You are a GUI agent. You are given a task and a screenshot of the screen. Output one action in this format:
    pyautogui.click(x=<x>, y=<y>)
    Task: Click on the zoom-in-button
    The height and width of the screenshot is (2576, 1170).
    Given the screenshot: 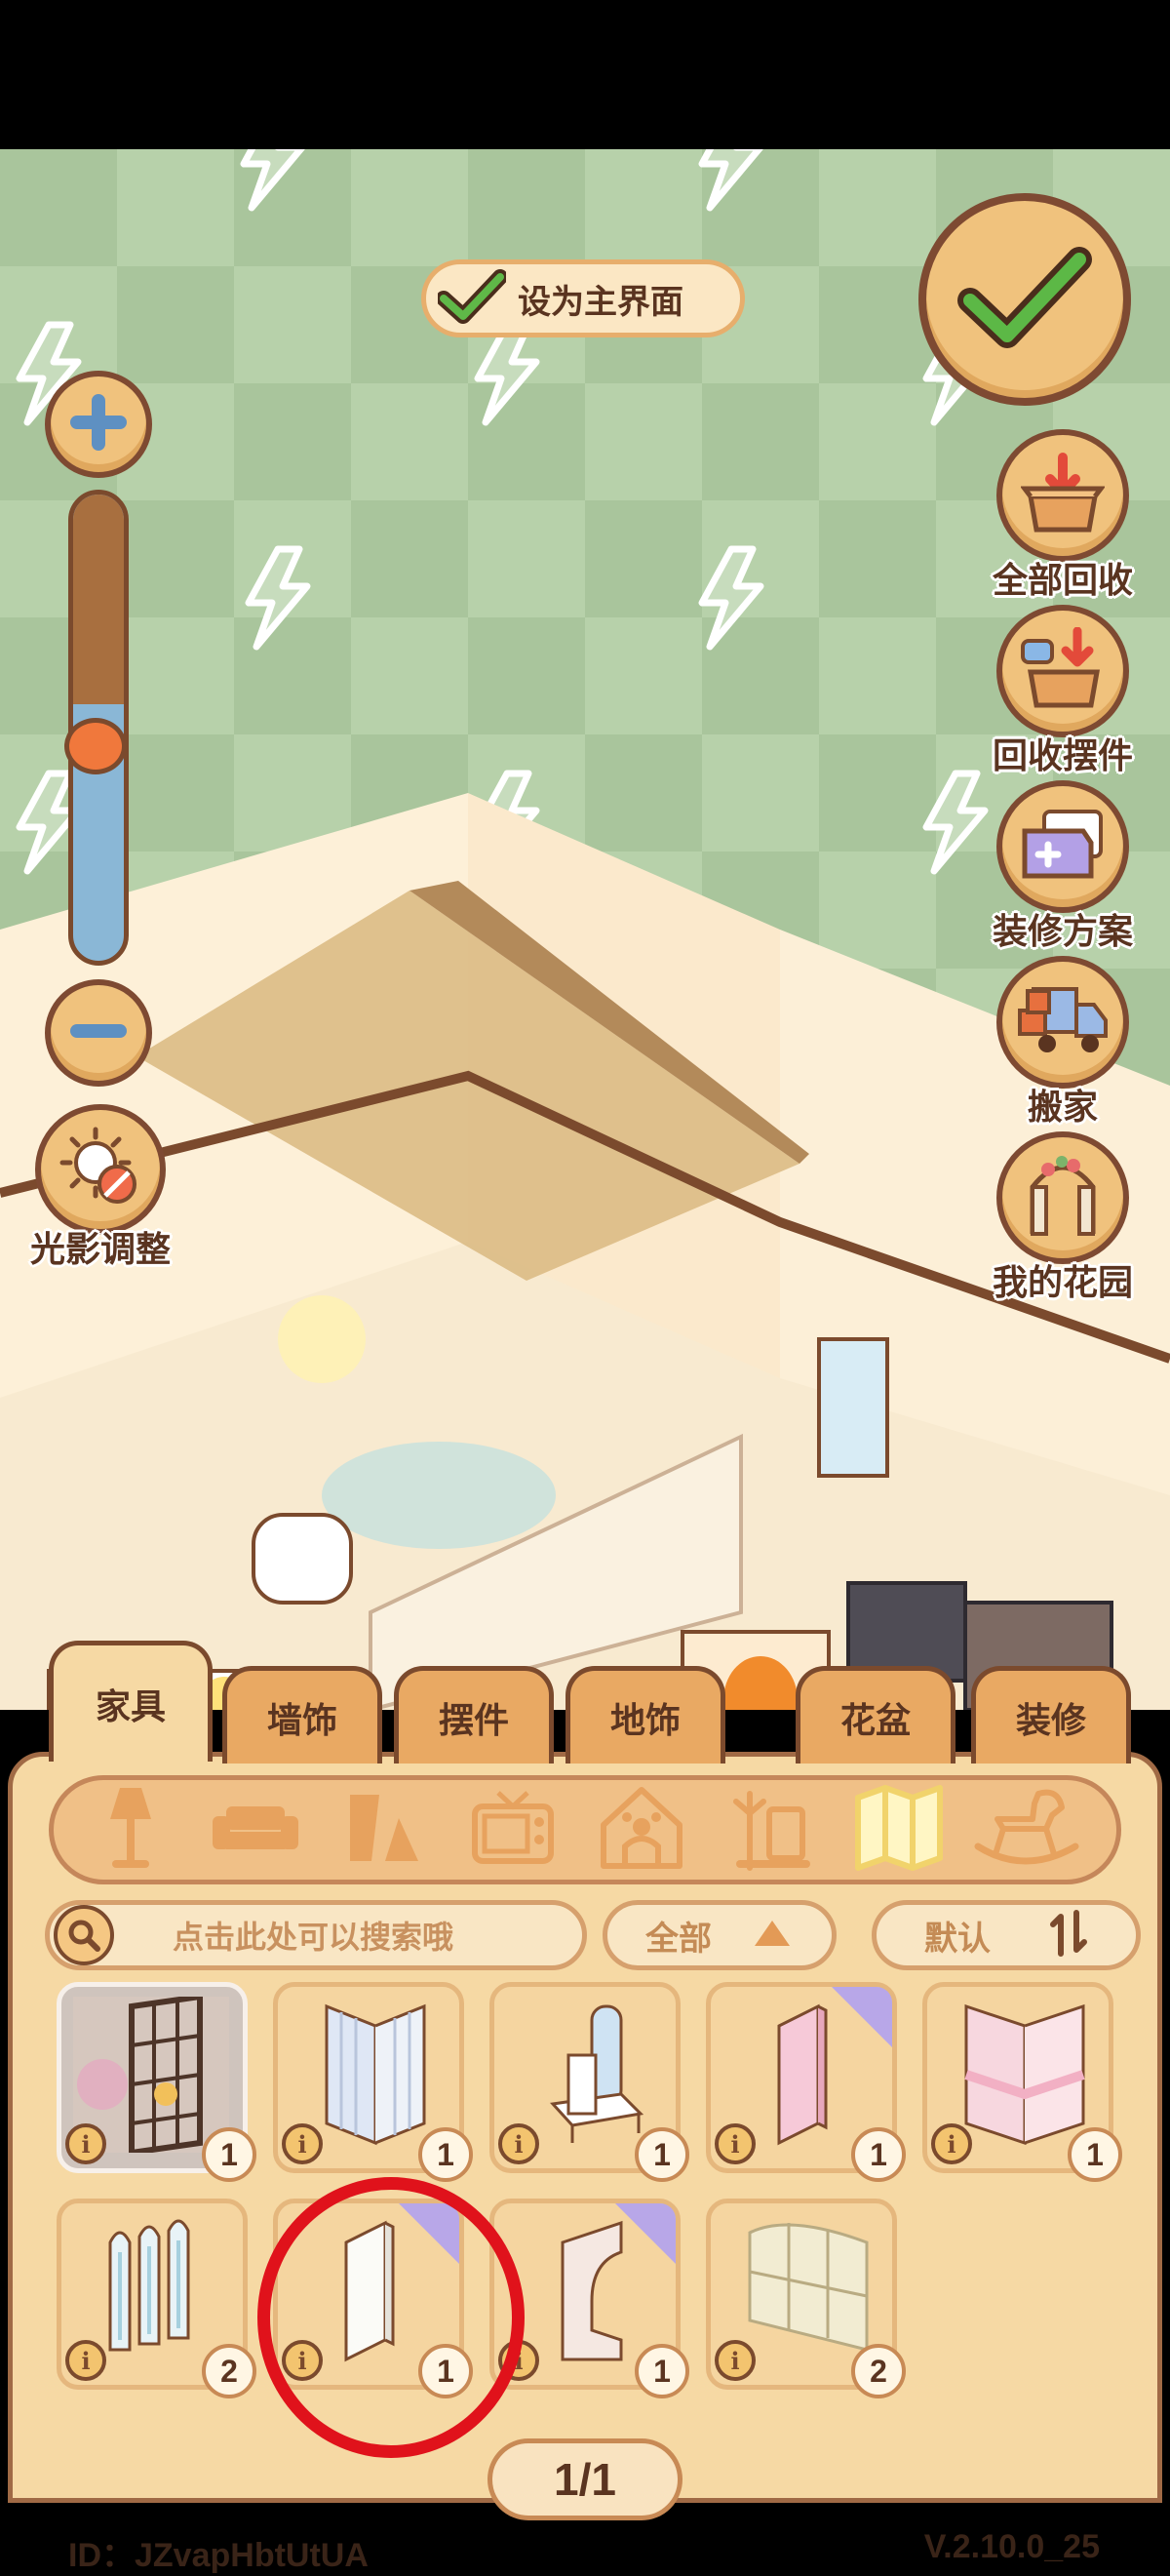 What is the action you would take?
    pyautogui.click(x=98, y=424)
    